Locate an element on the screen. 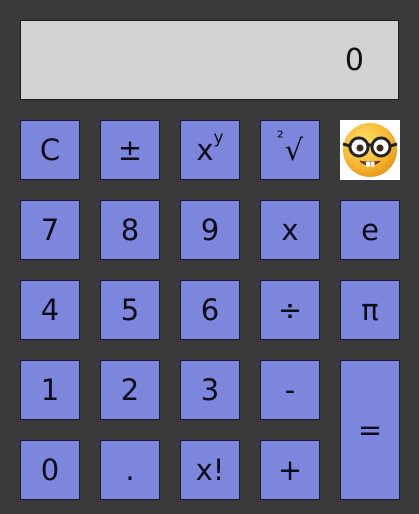 The width and height of the screenshot is (419, 514). plus-button: + is located at coordinates (290, 470).